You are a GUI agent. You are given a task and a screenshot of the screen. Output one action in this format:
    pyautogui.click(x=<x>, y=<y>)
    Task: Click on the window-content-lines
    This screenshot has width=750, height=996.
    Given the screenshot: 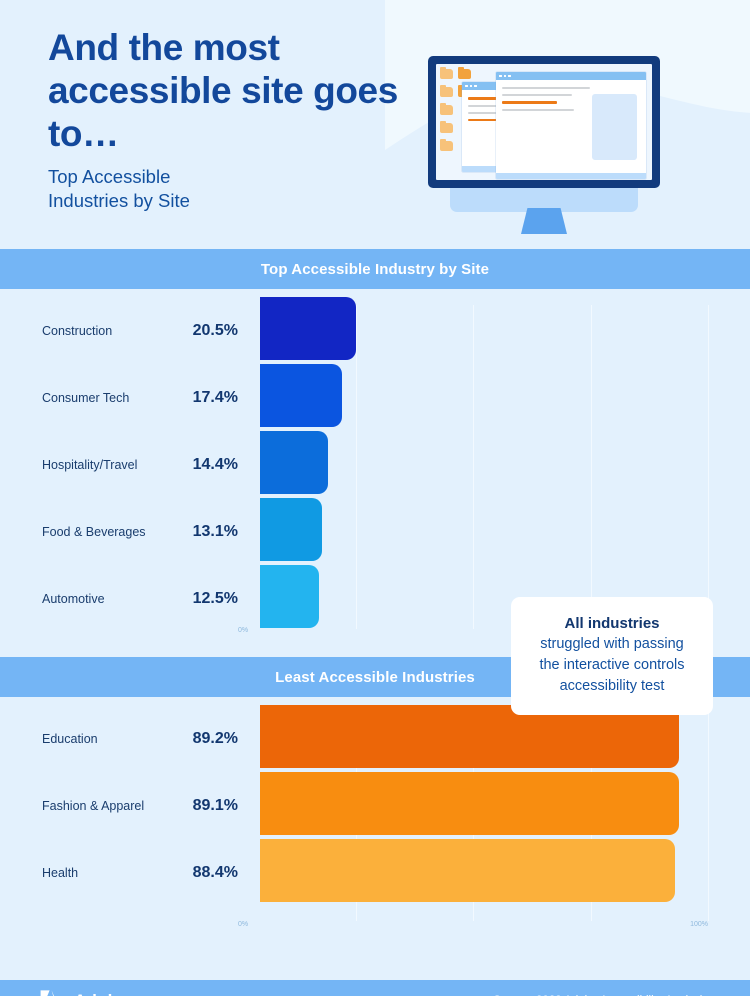 What is the action you would take?
    pyautogui.click(x=548, y=95)
    